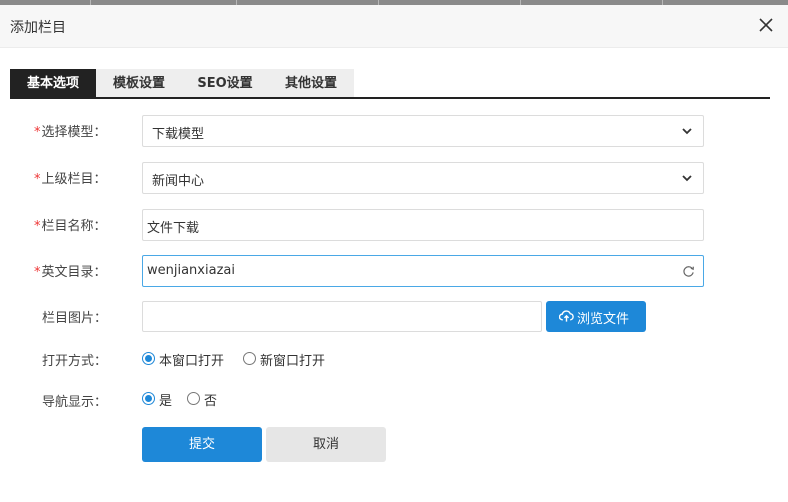 The width and height of the screenshot is (788, 502). I want to click on parent-select-value: 新闻中心, so click(178, 181).